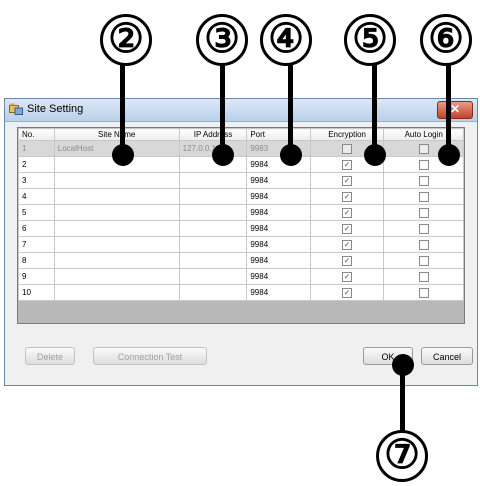 This screenshot has height=486, width=480. I want to click on delete-button: Delete, so click(50, 356).